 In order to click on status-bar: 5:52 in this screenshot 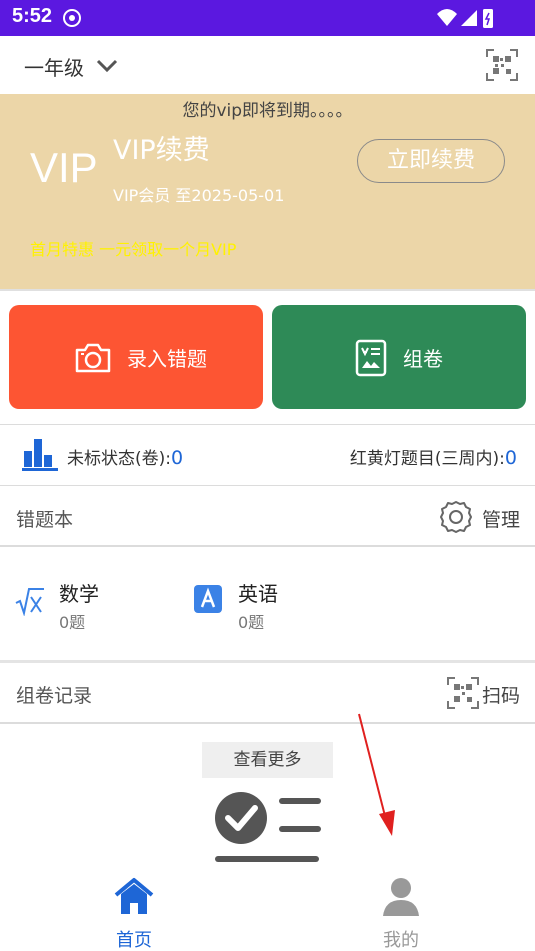, I will do `click(267, 18)`.